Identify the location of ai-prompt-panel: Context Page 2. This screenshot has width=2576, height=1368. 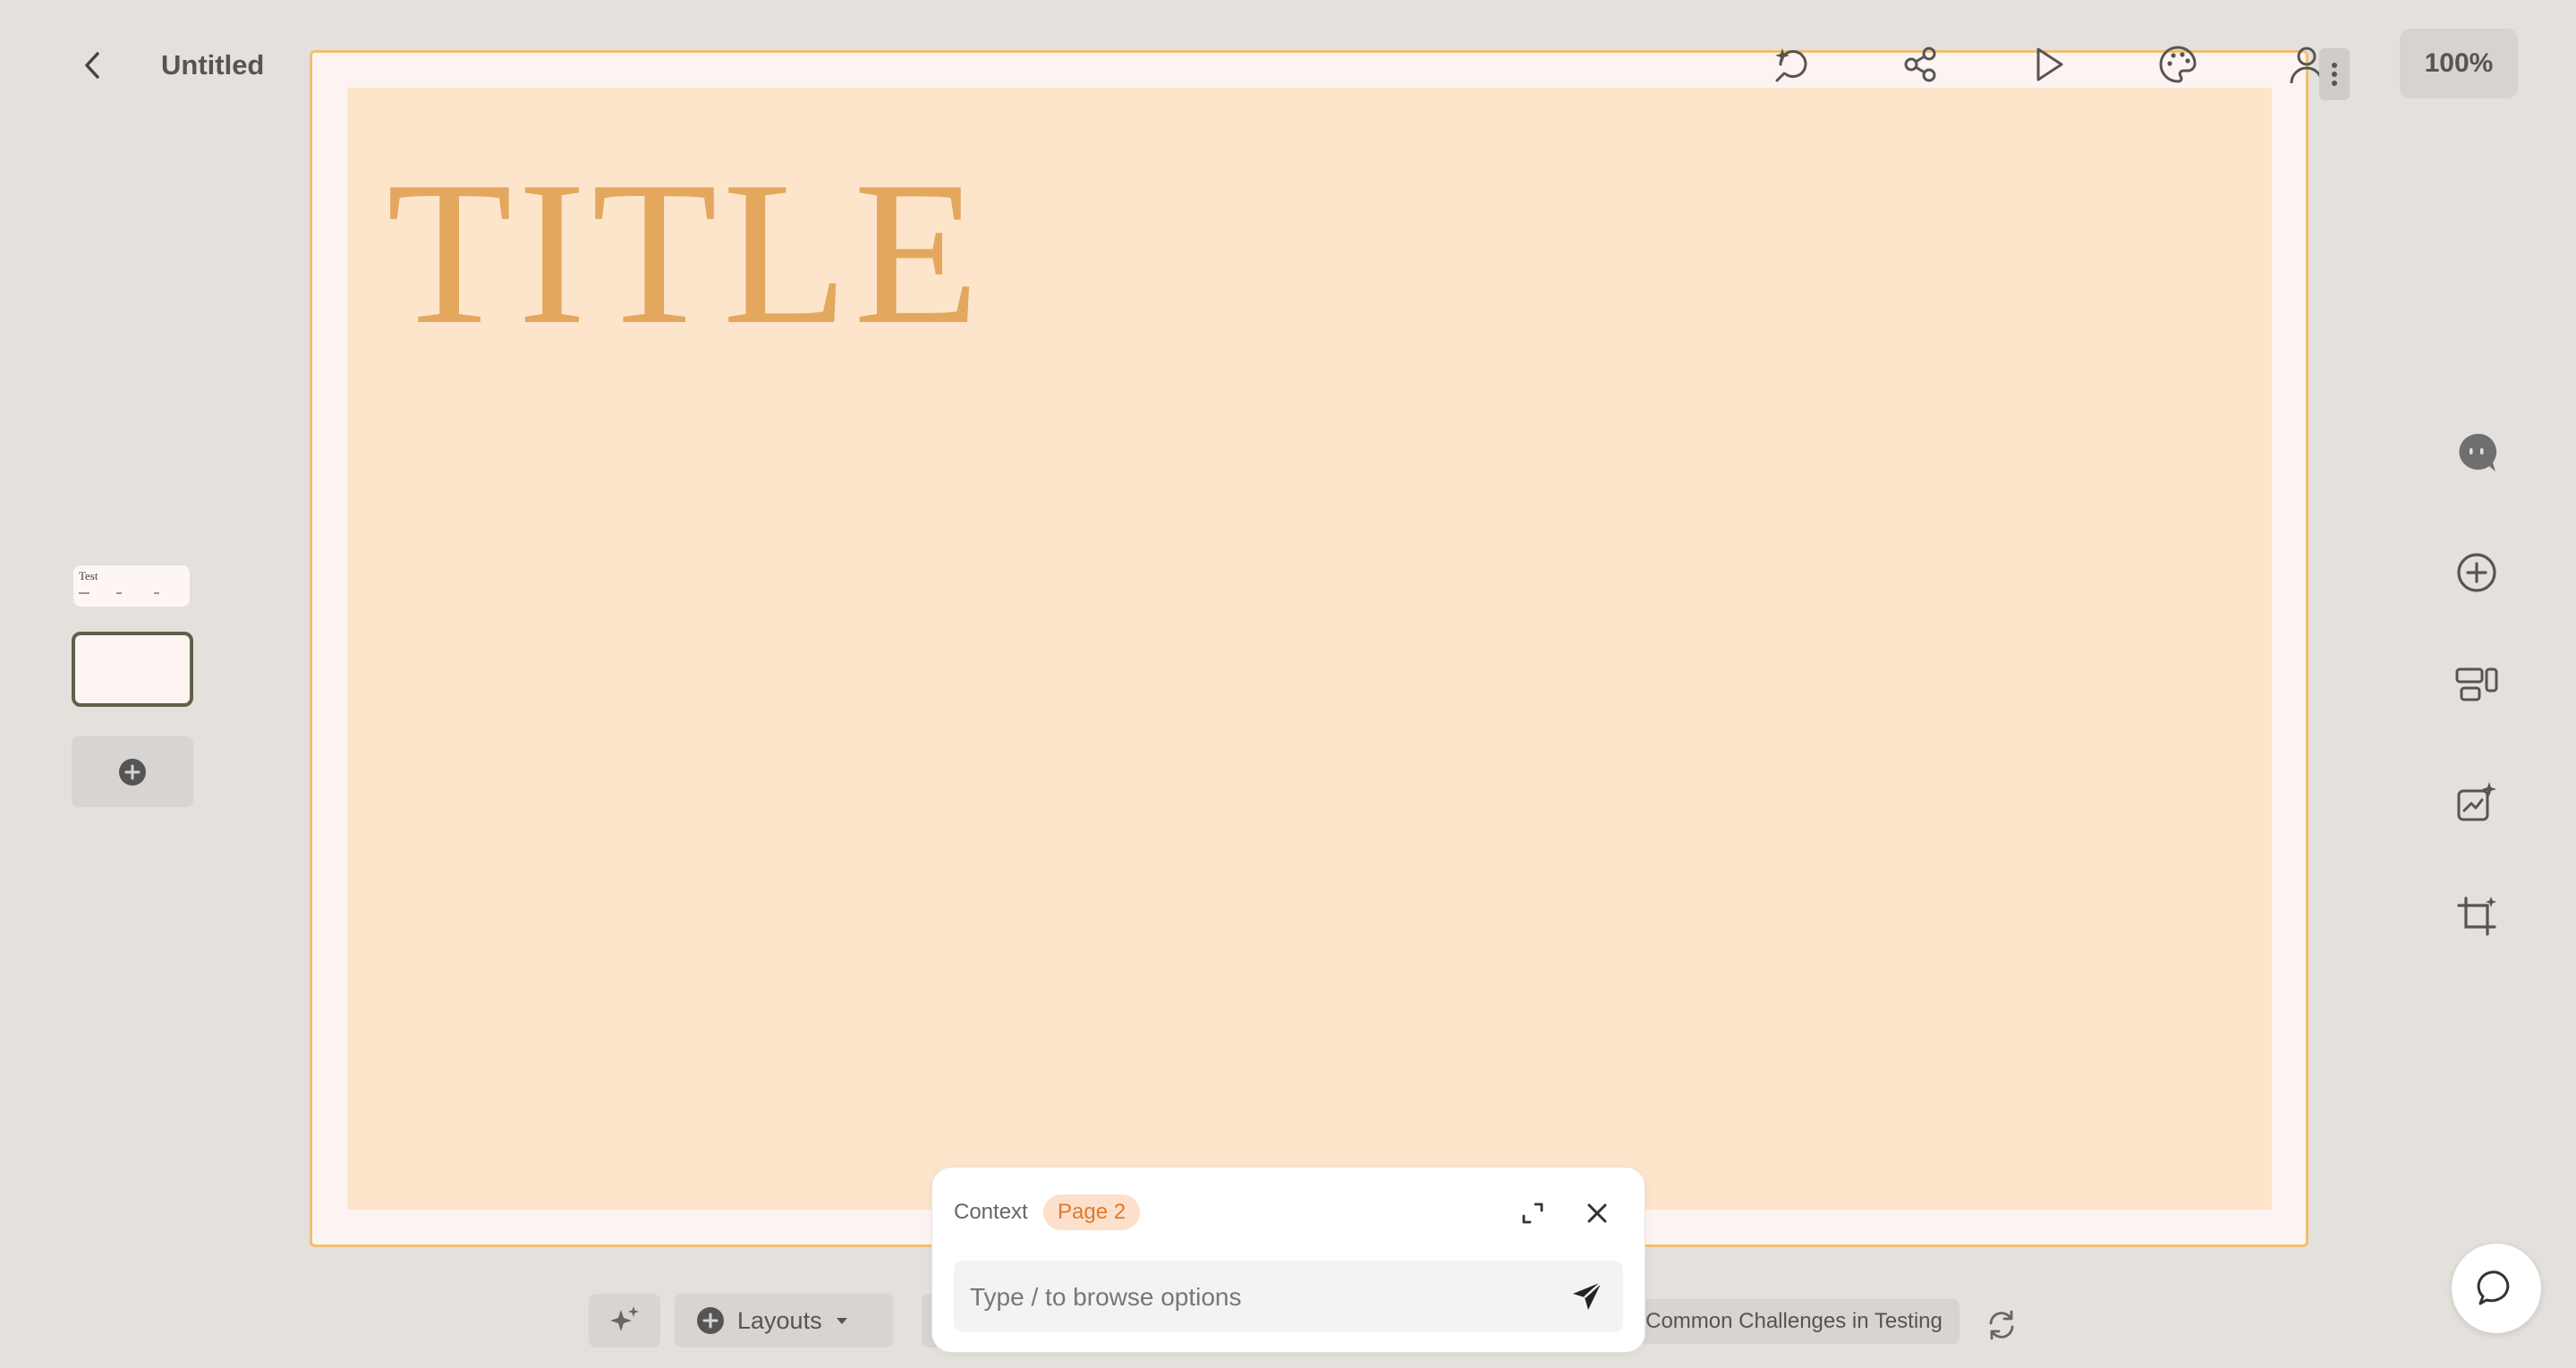
(1288, 1260).